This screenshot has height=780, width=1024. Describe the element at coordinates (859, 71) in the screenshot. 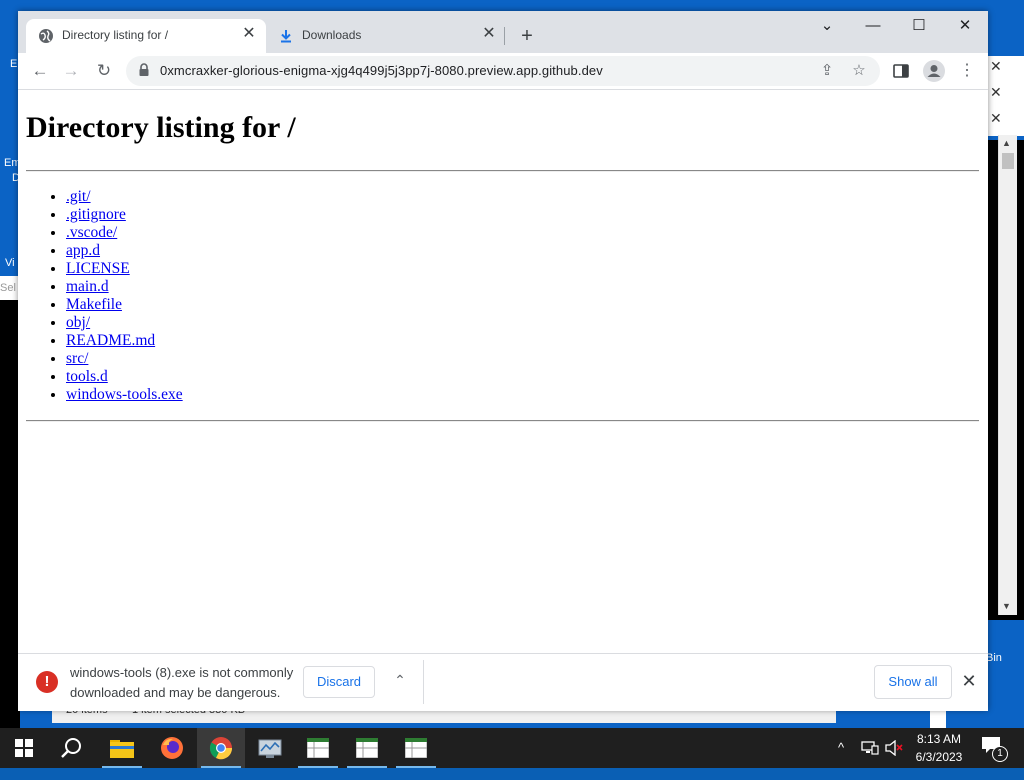

I see `bookmark-star-icon: ☆` at that location.